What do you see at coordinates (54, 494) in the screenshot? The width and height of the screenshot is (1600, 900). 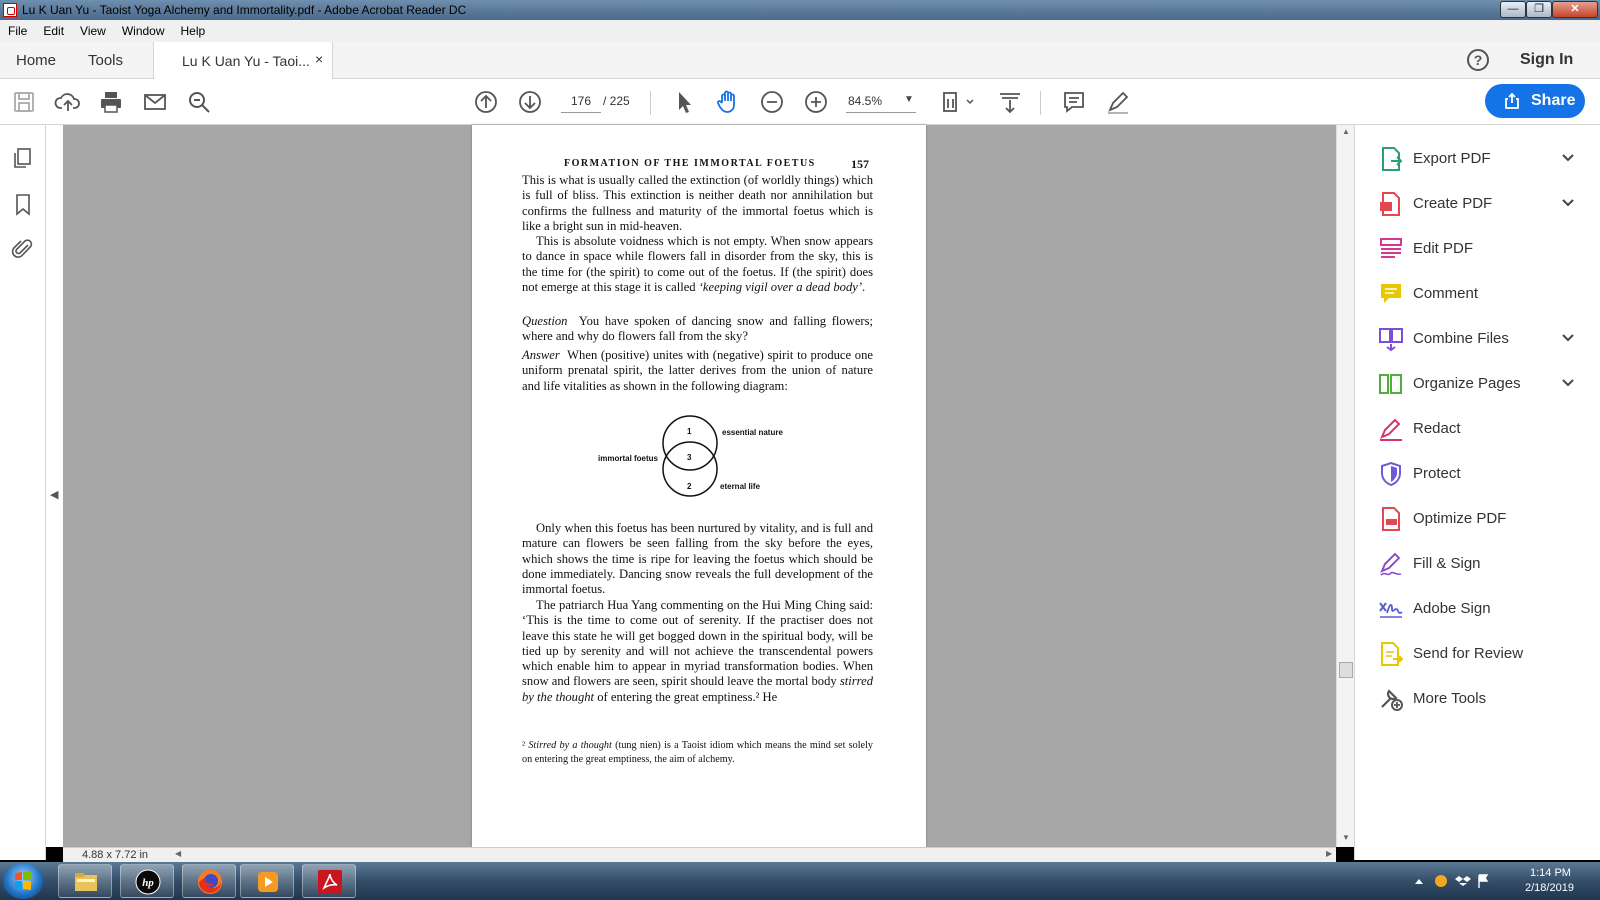 I see `collapse-left-pane-icon: ◀` at bounding box center [54, 494].